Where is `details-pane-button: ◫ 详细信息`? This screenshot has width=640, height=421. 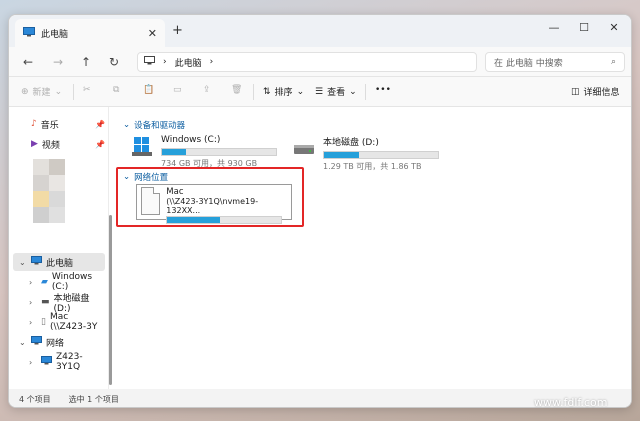 details-pane-button: ◫ 详细信息 is located at coordinates (595, 92).